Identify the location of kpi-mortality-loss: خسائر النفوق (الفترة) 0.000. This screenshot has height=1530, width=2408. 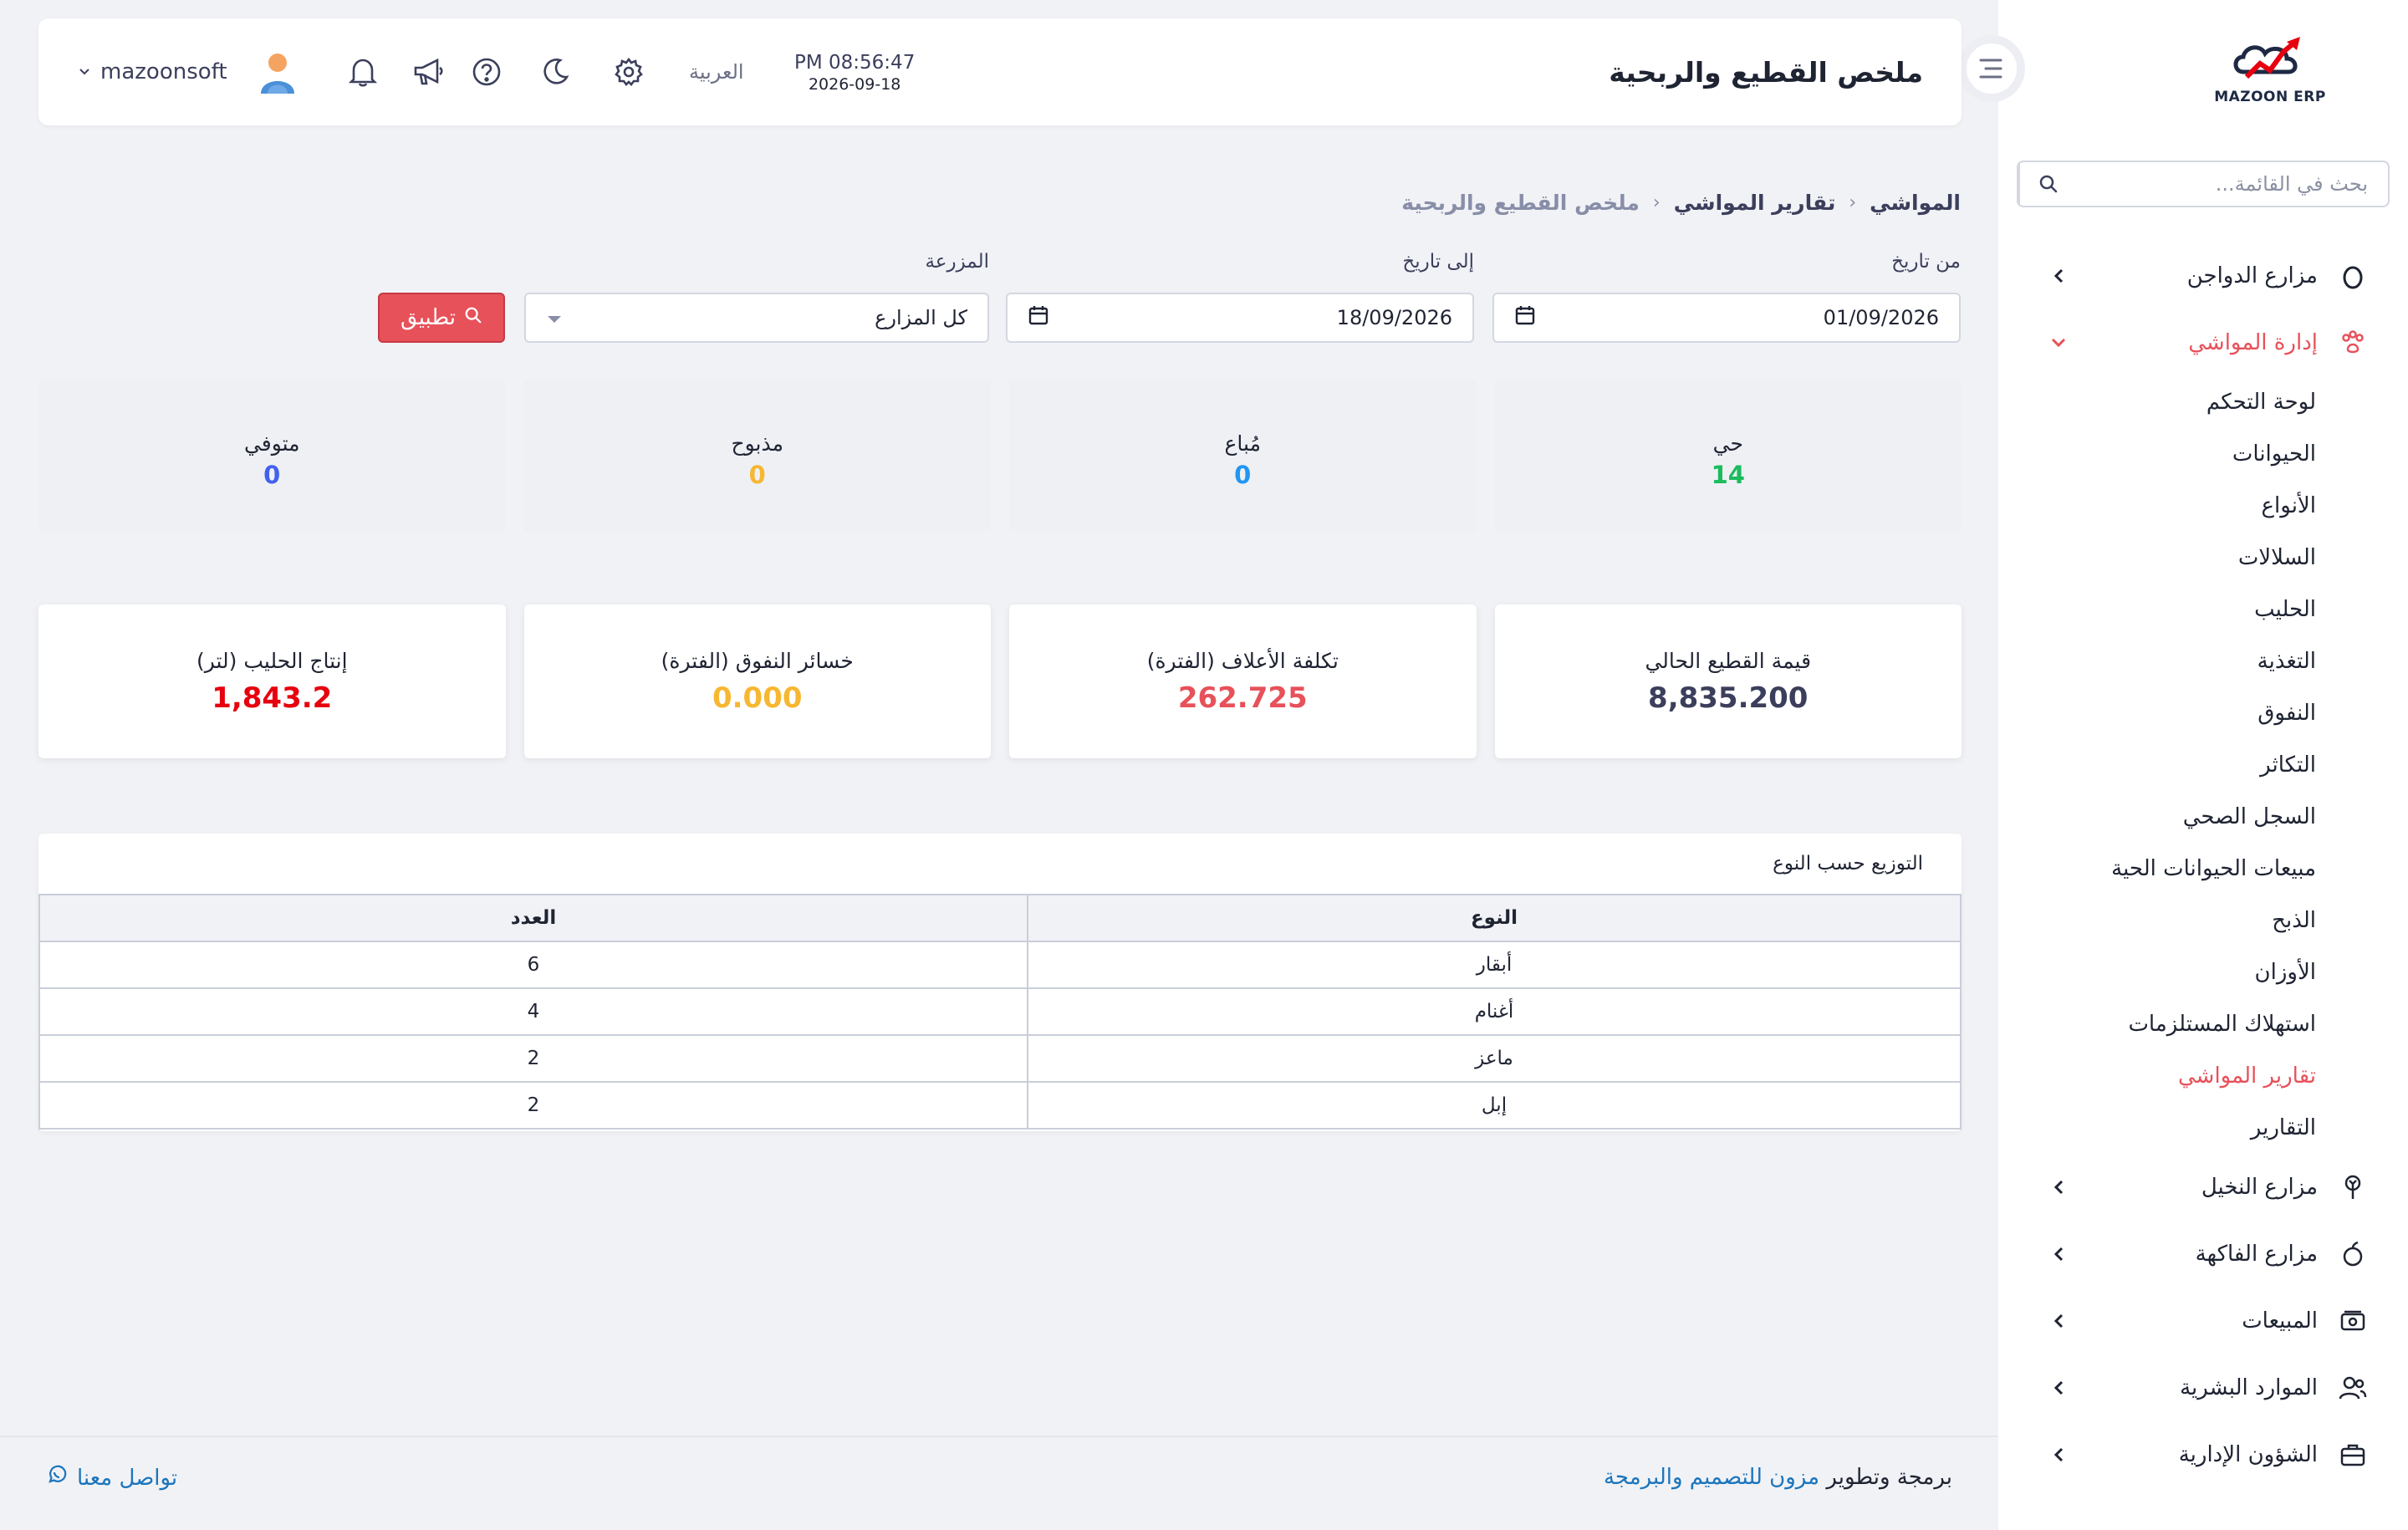
(757, 681).